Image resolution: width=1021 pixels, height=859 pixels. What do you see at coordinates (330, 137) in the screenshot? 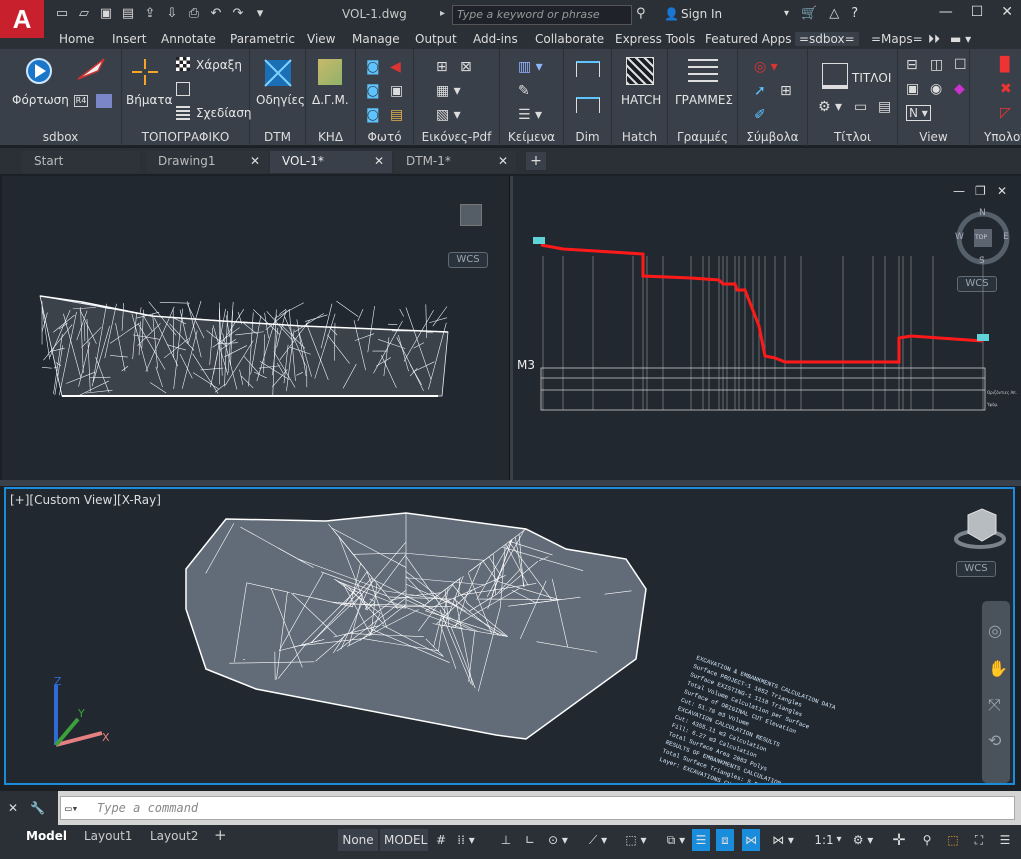
I see `panel-title-kid: ΚΗΔ` at bounding box center [330, 137].